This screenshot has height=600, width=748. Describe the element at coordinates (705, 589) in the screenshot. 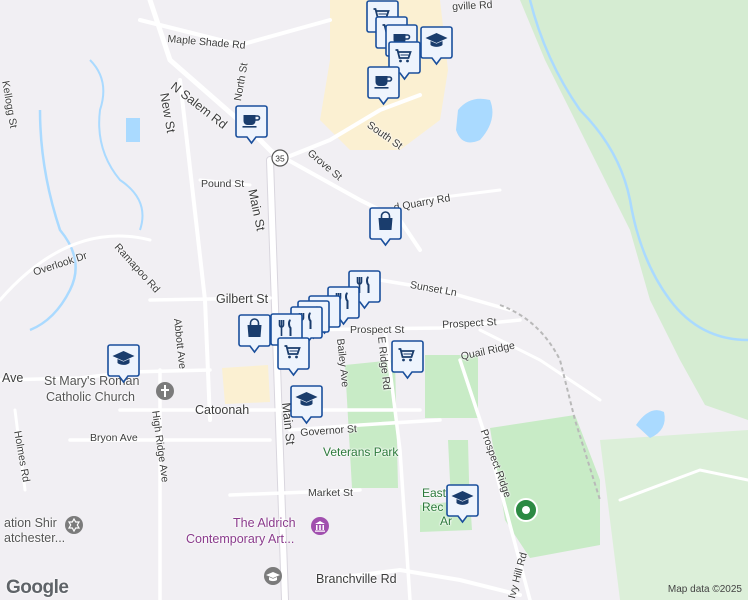

I see `map-attribution: Map data ©2025` at that location.